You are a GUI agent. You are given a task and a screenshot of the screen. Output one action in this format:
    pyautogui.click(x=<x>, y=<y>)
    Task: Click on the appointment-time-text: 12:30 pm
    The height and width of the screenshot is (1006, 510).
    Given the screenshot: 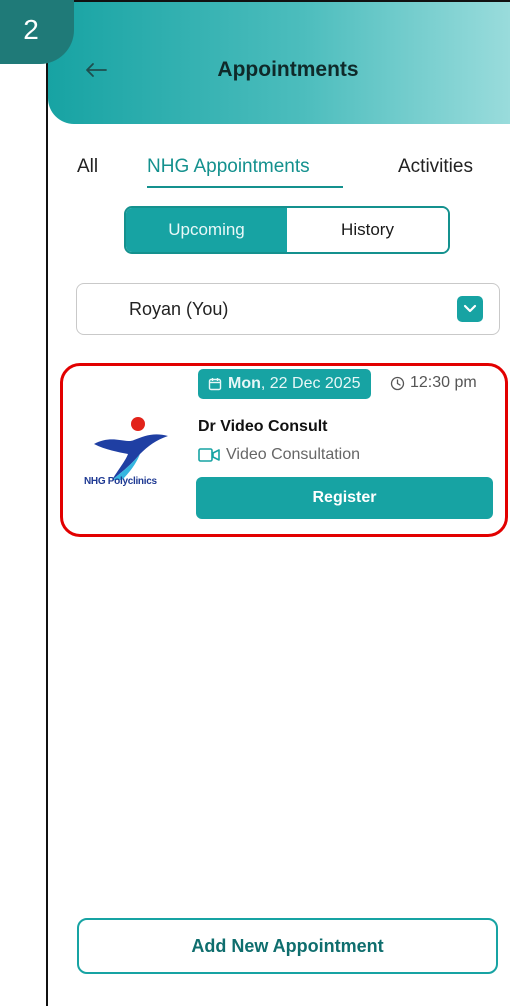 What is the action you would take?
    pyautogui.click(x=443, y=382)
    